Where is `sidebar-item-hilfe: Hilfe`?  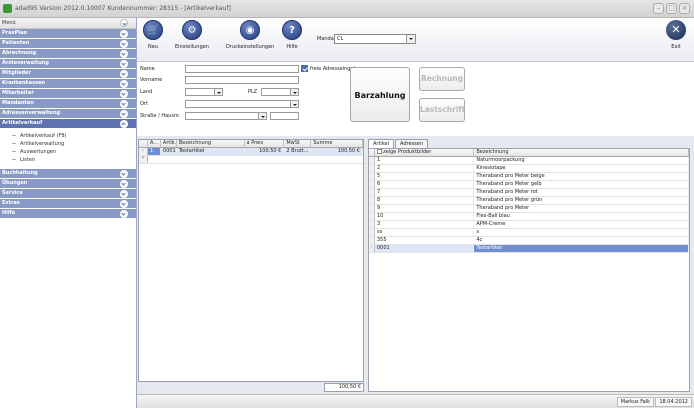 sidebar-item-hilfe: Hilfe is located at coordinates (68, 214).